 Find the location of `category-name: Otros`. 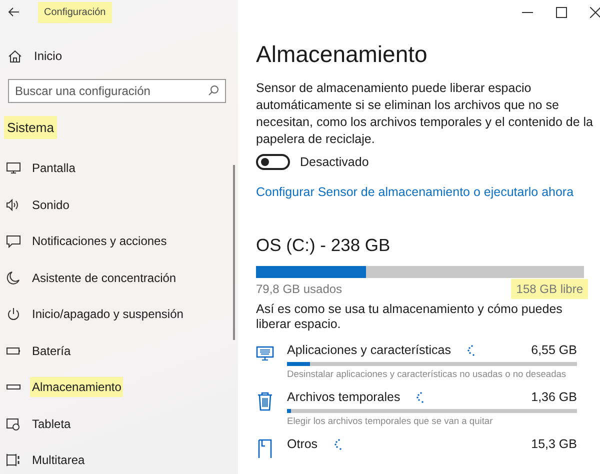

category-name: Otros is located at coordinates (302, 444).